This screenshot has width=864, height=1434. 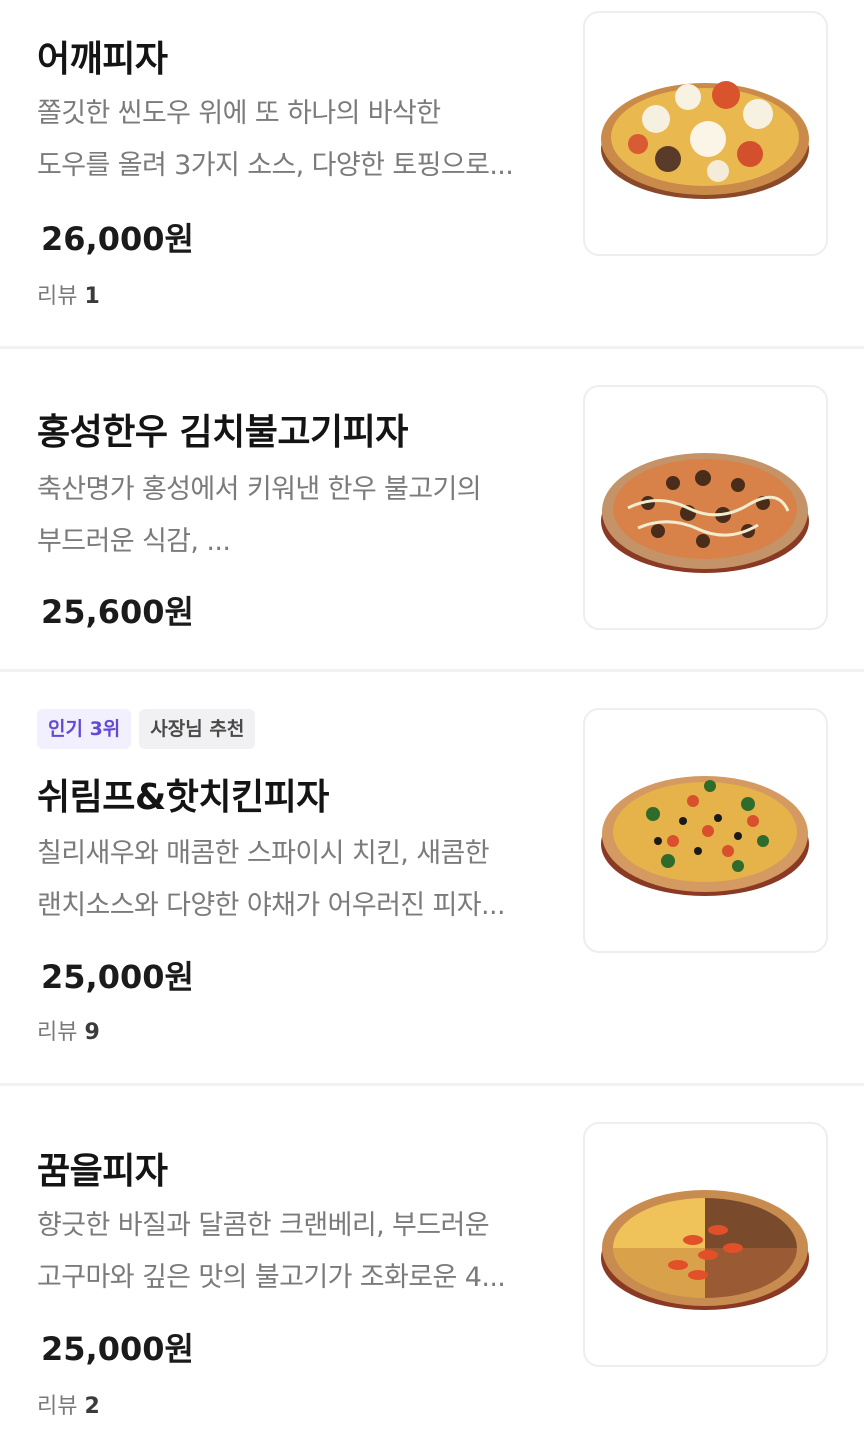 What do you see at coordinates (102, 1171) in the screenshot?
I see `menu-item-name: 꿈을피자` at bounding box center [102, 1171].